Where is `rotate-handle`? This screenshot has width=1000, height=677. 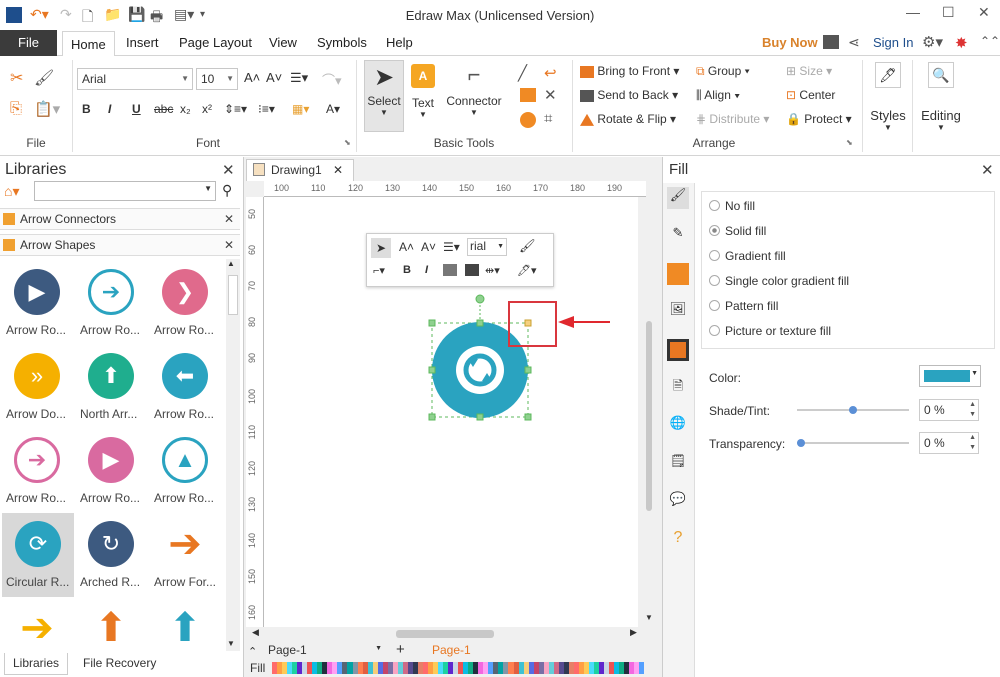
rotate-handle is located at coordinates (480, 299).